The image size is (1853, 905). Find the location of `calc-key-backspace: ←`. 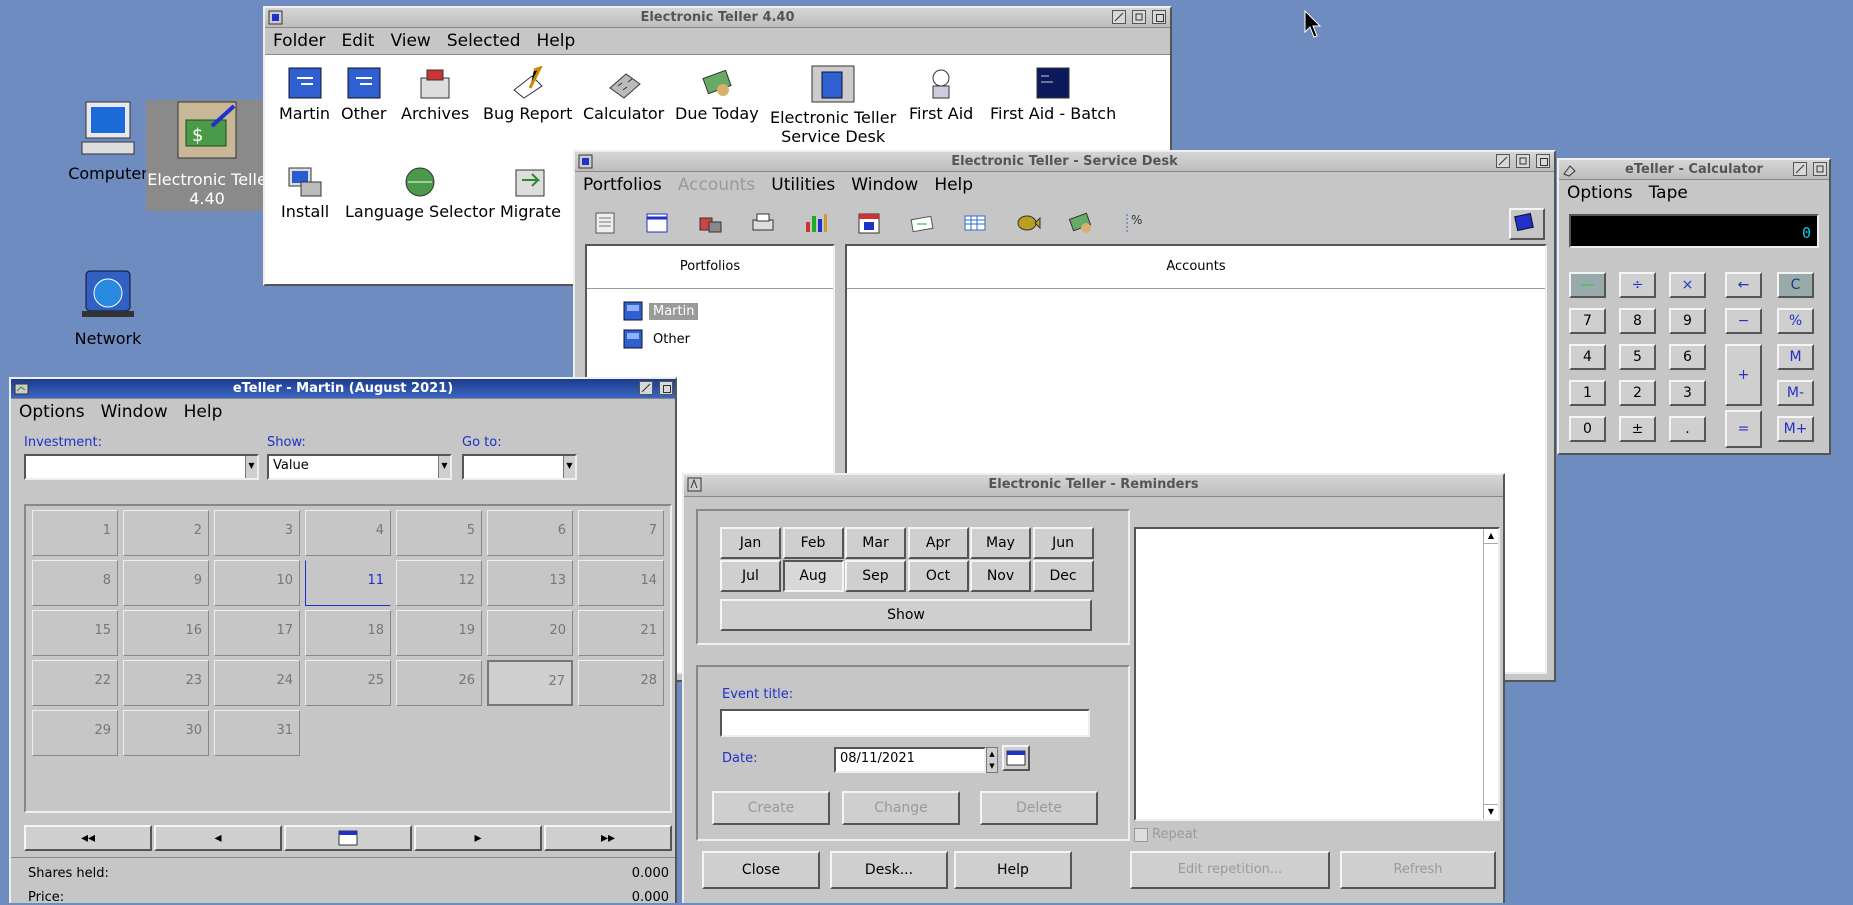

calc-key-backspace: ← is located at coordinates (1743, 285).